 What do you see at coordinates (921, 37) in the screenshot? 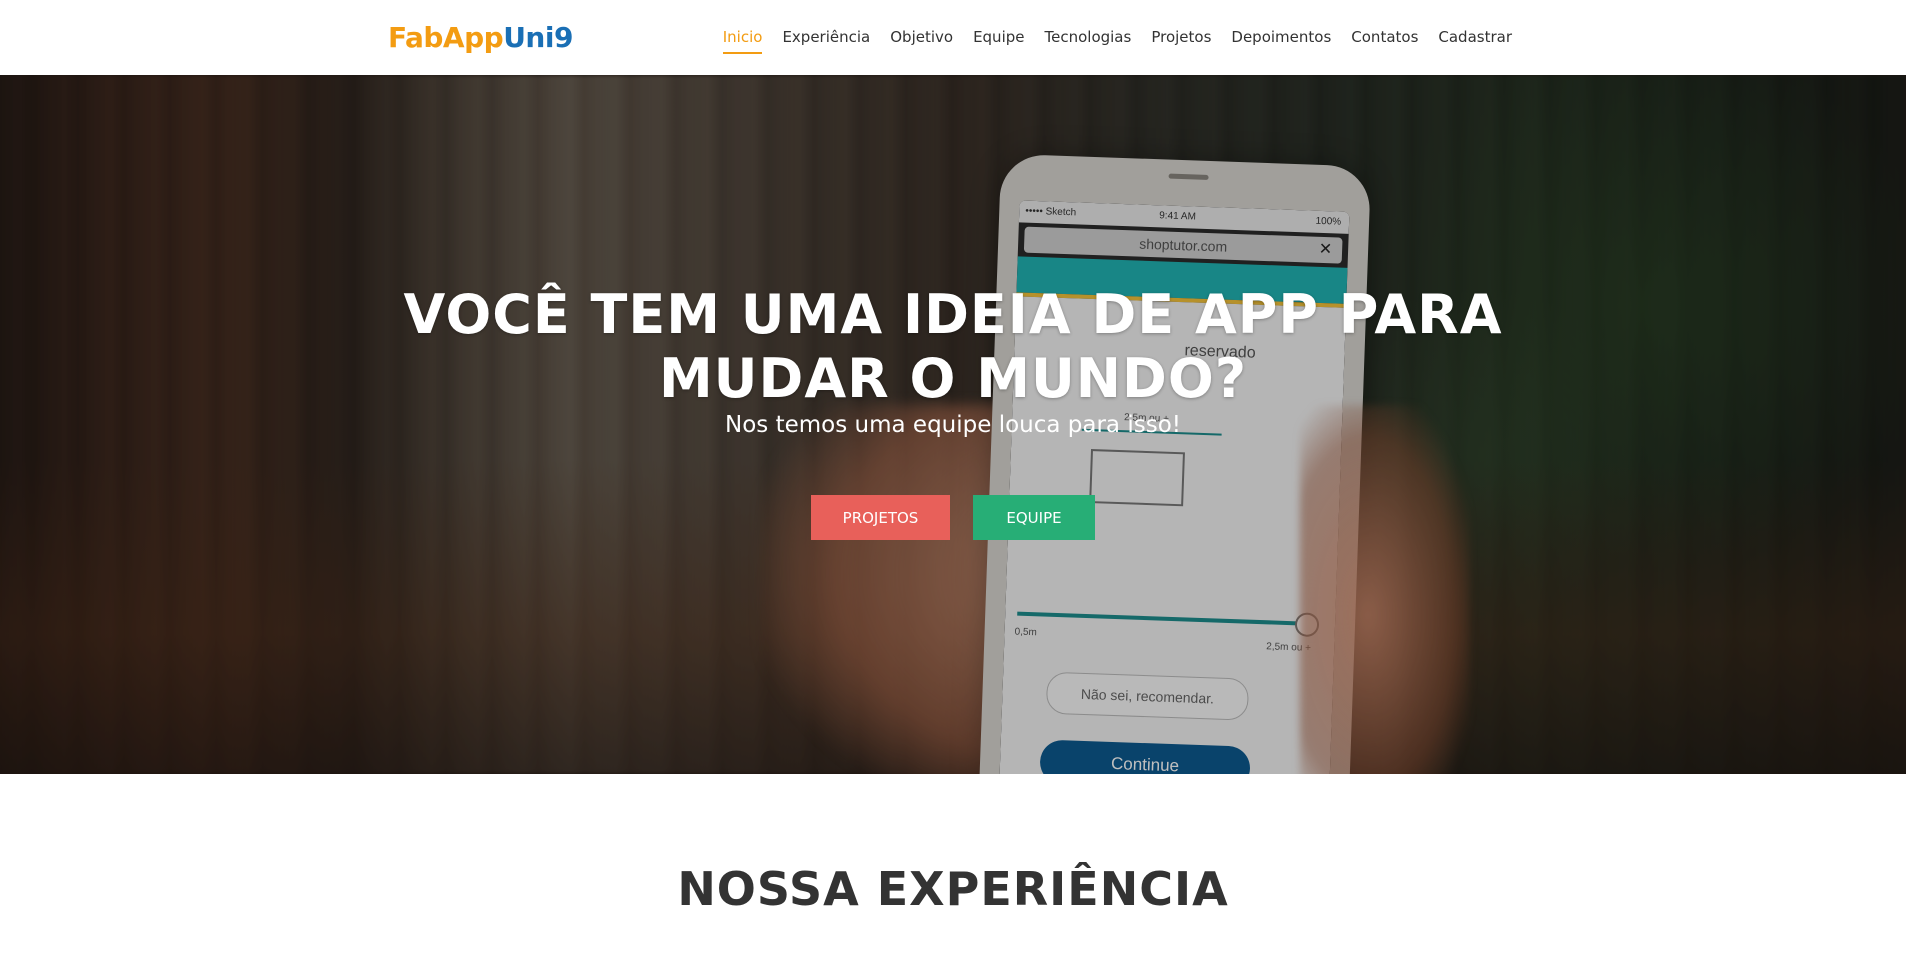
I see `nav-item-objetivo: Objetivo` at bounding box center [921, 37].